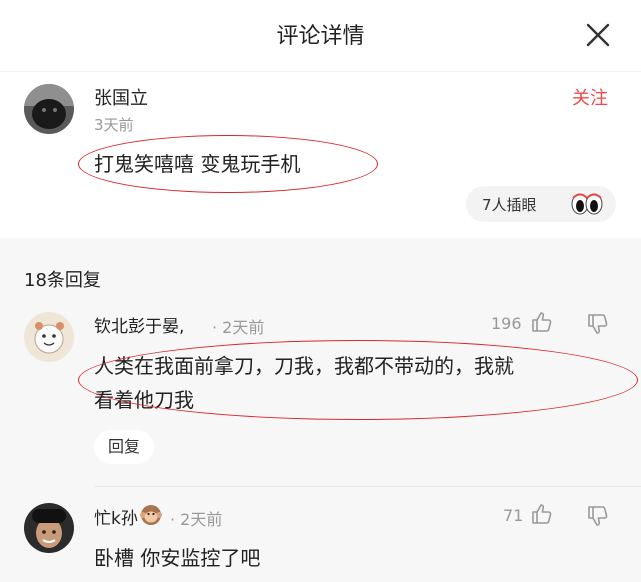  Describe the element at coordinates (151, 515) in the screenshot. I see `monkey-emoji-icon` at that location.